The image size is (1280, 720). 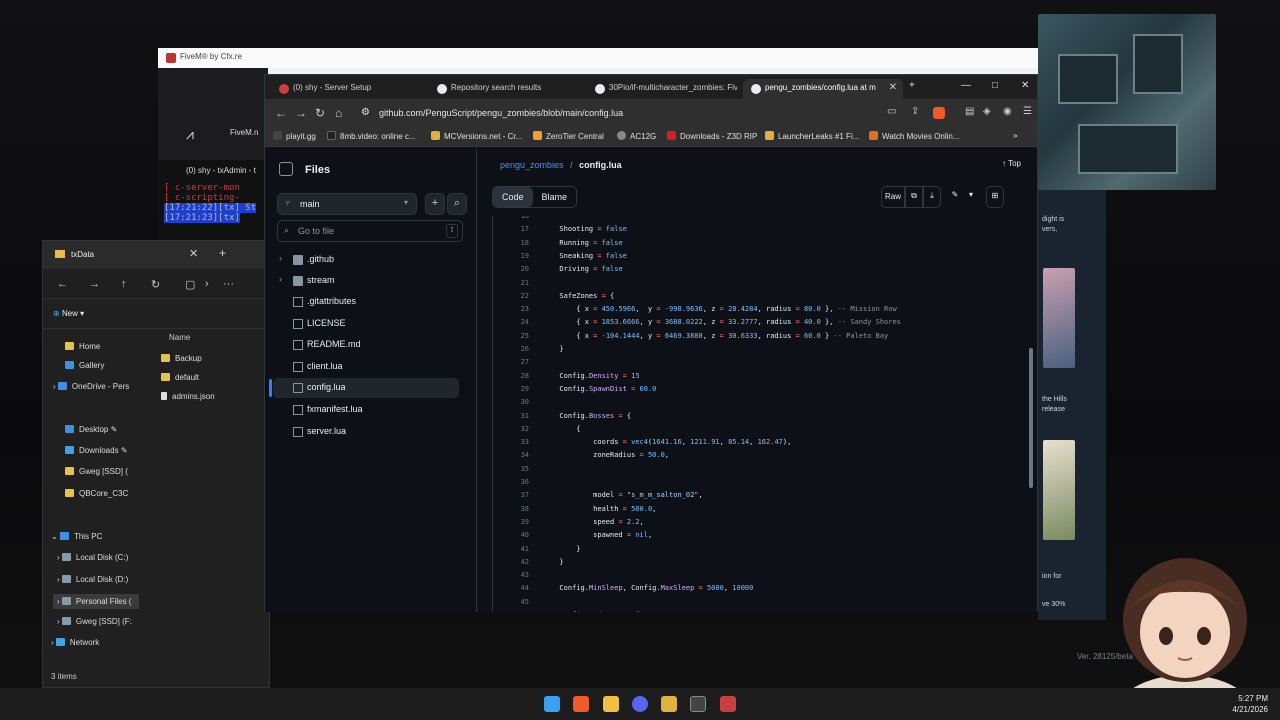 I want to click on line-number: 20, so click(x=511, y=269).